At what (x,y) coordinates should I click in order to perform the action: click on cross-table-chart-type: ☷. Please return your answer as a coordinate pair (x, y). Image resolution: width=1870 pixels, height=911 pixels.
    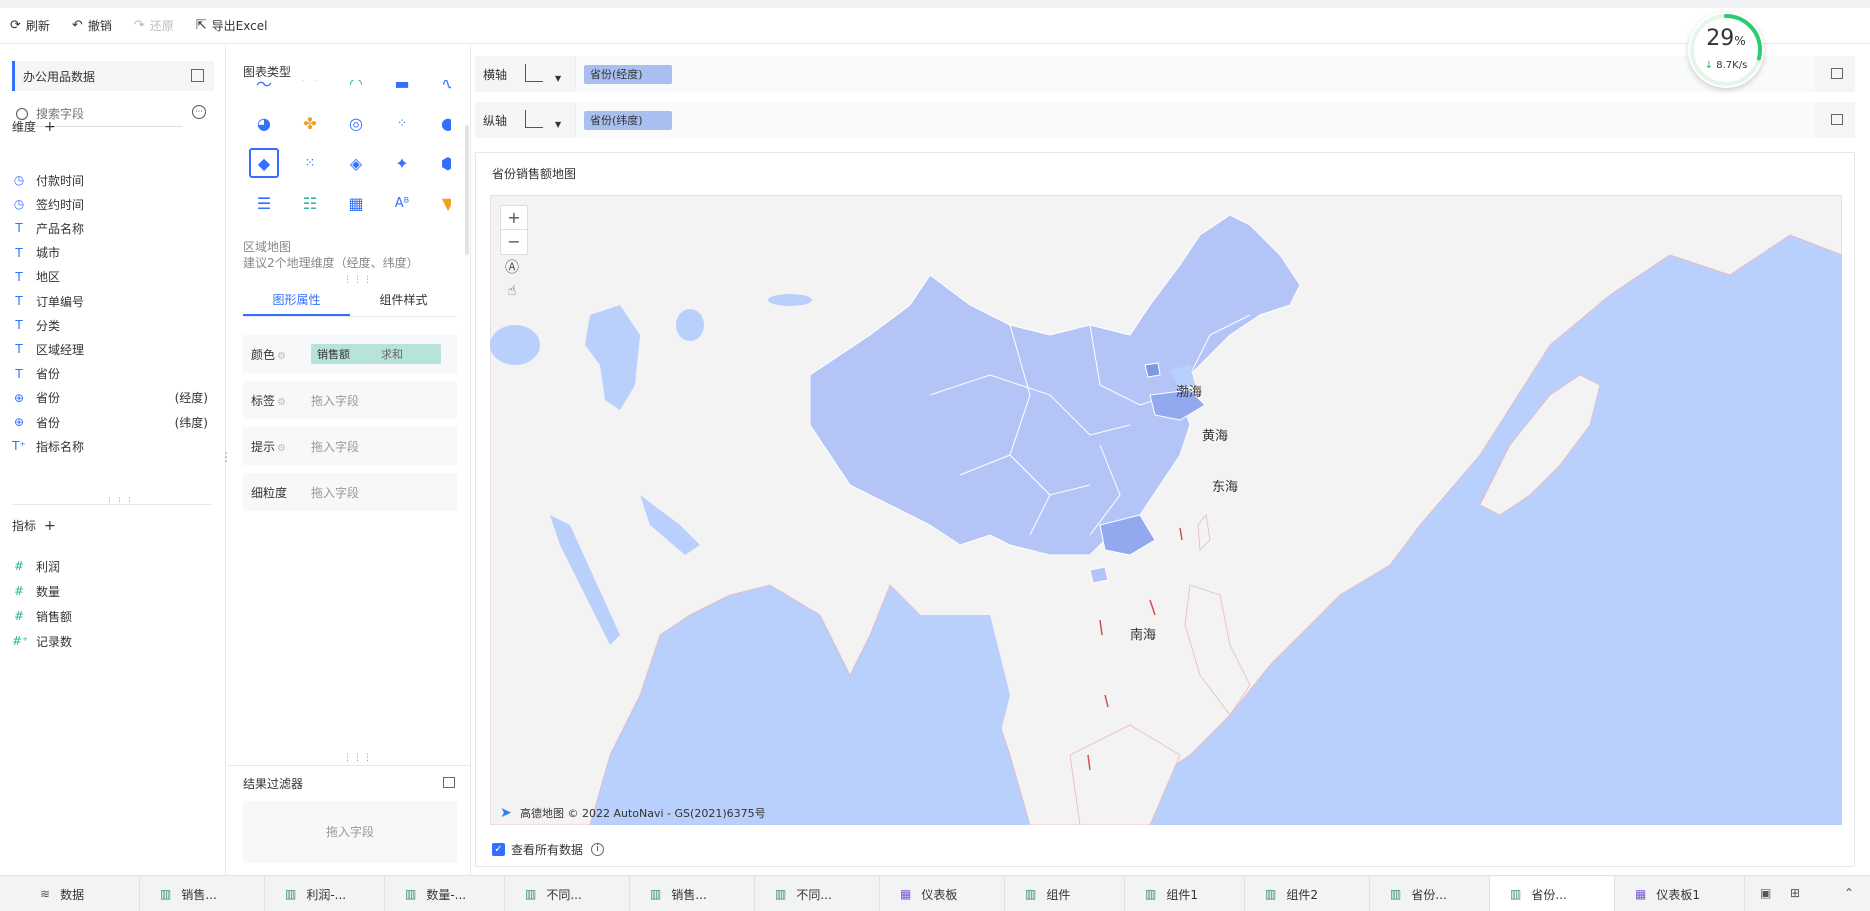
    Looking at the image, I should click on (310, 203).